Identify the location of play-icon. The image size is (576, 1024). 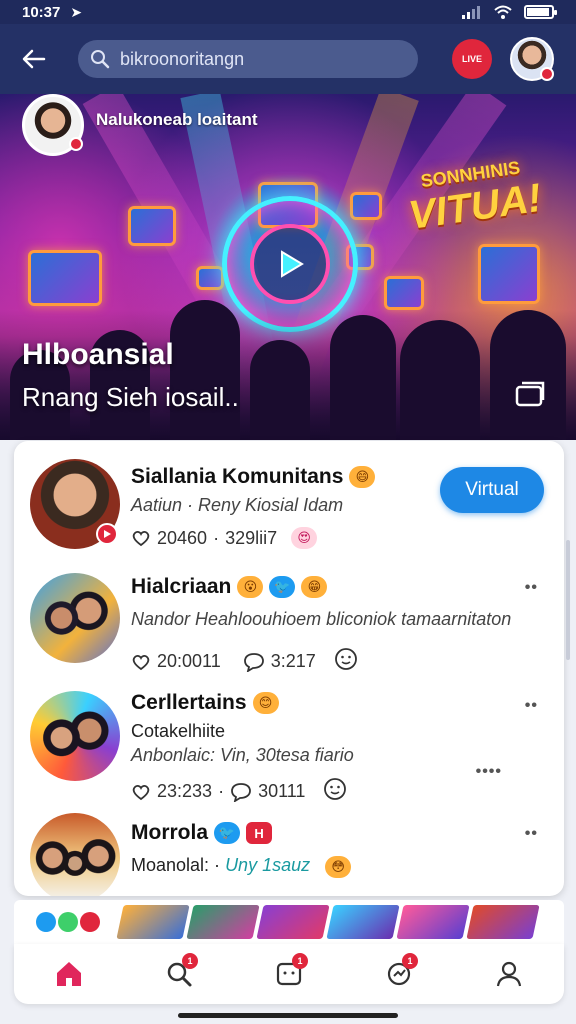
(292, 264).